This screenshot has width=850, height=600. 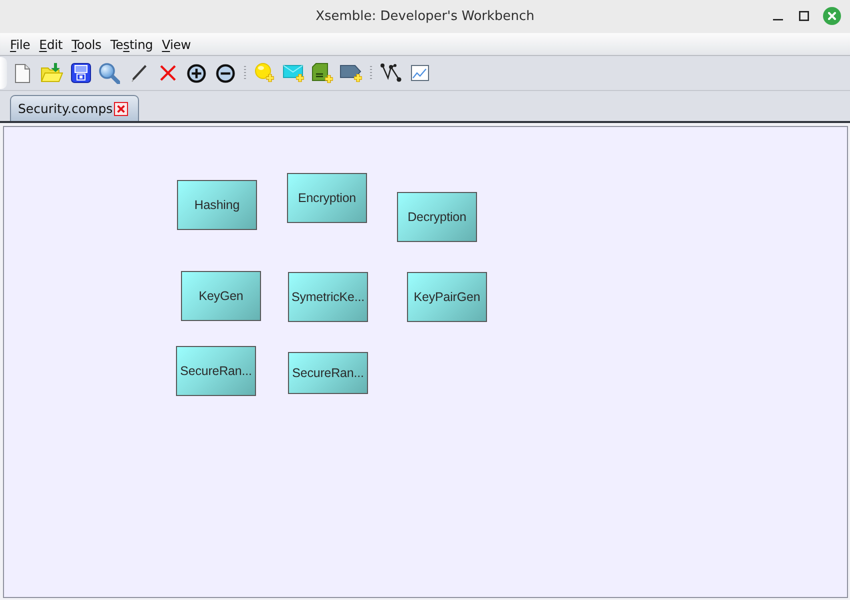 I want to click on minimize-icon, so click(x=778, y=20).